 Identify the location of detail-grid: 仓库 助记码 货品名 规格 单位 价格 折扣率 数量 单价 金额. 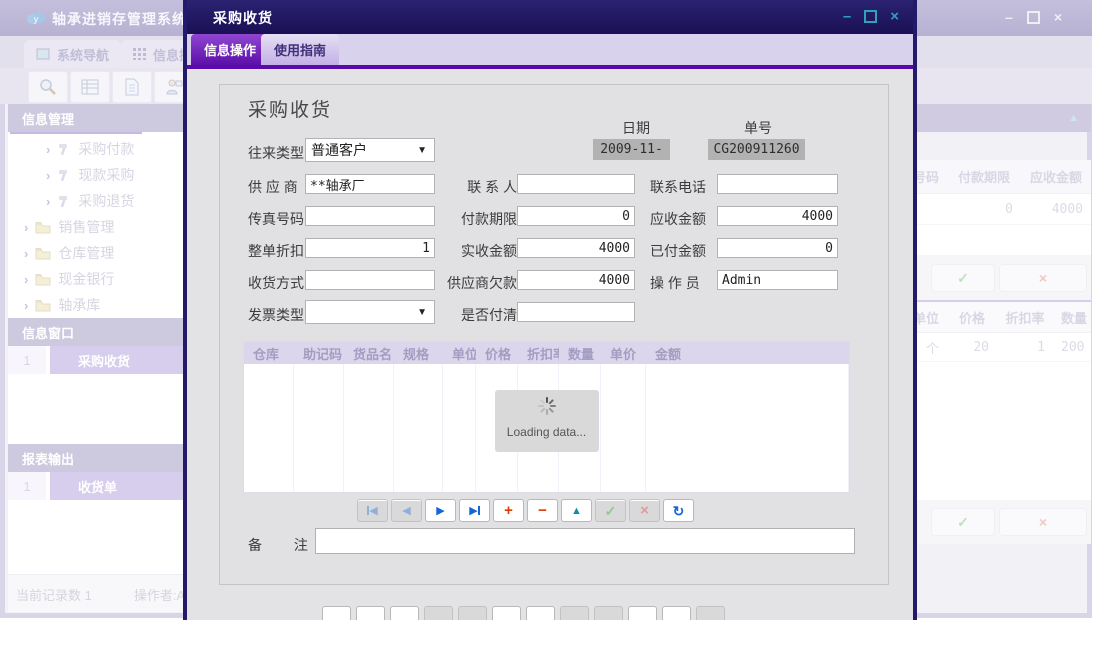
(546, 417).